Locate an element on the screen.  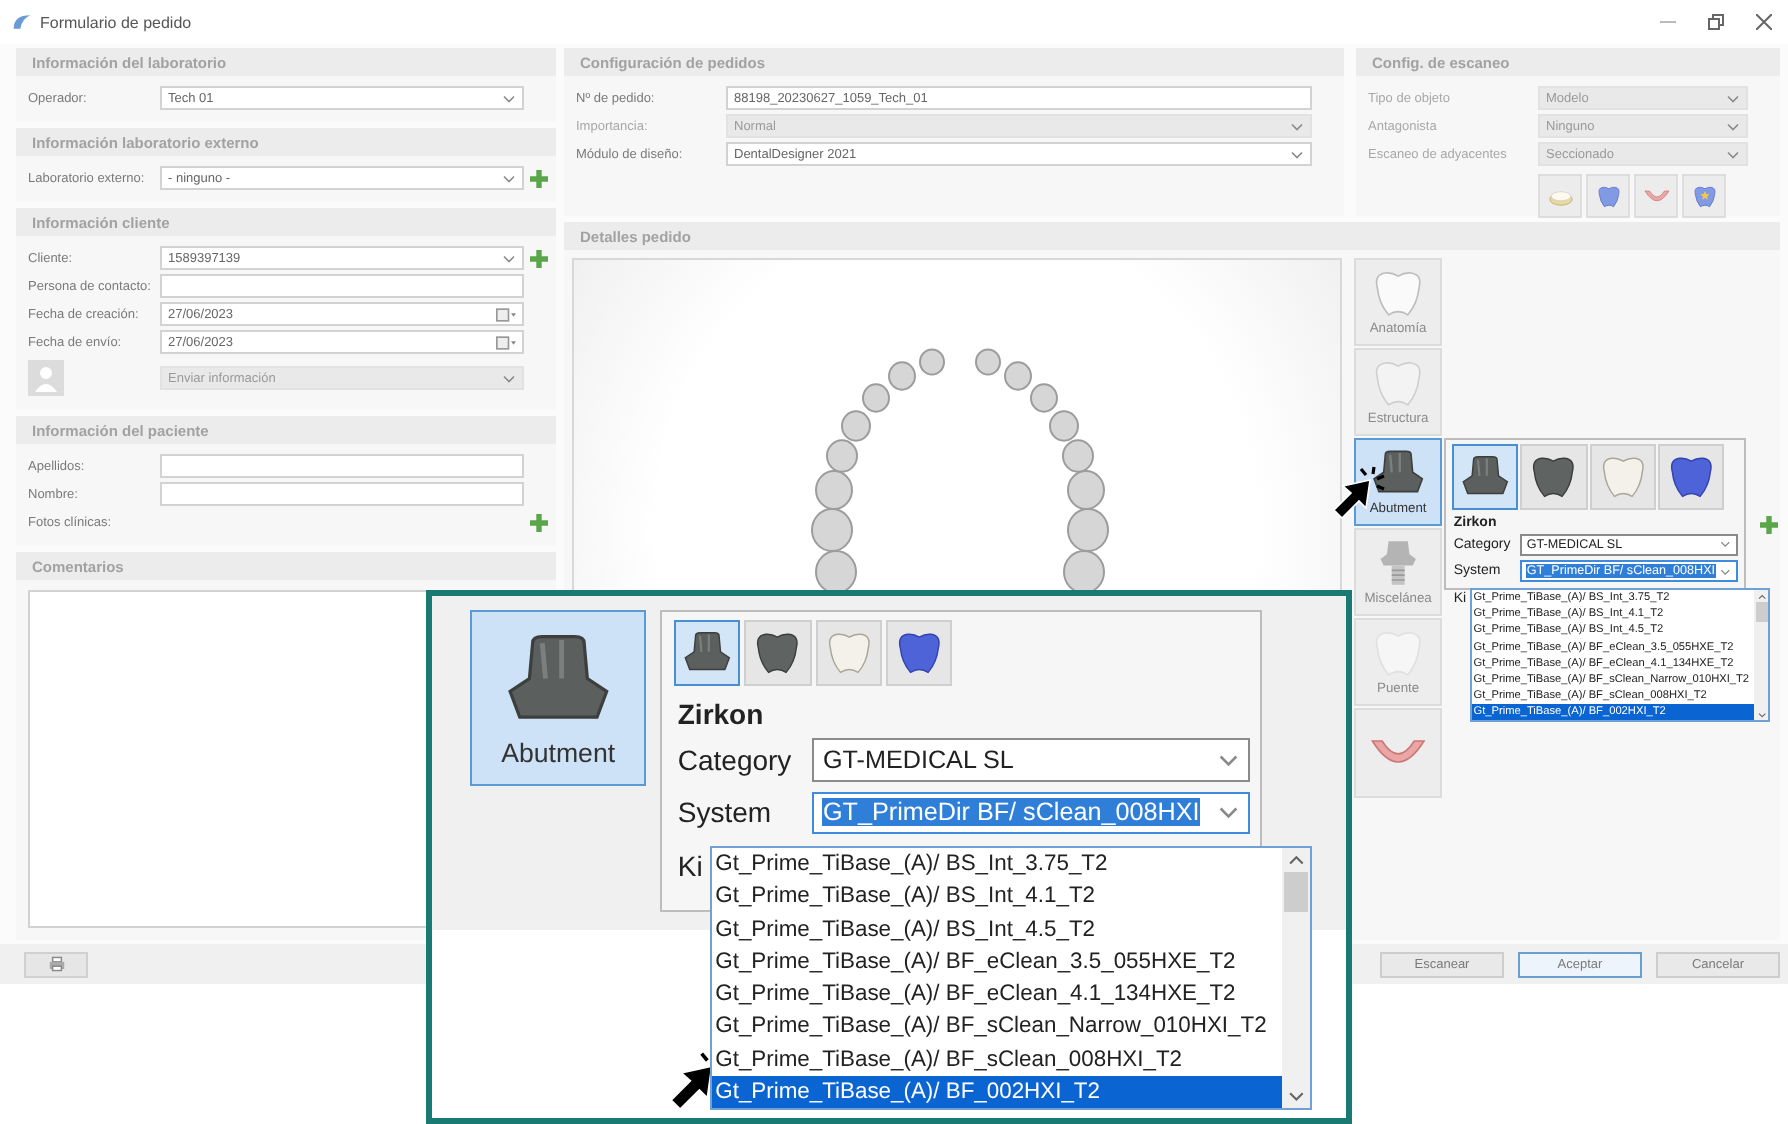
field-label: System is located at coordinates (724, 812).